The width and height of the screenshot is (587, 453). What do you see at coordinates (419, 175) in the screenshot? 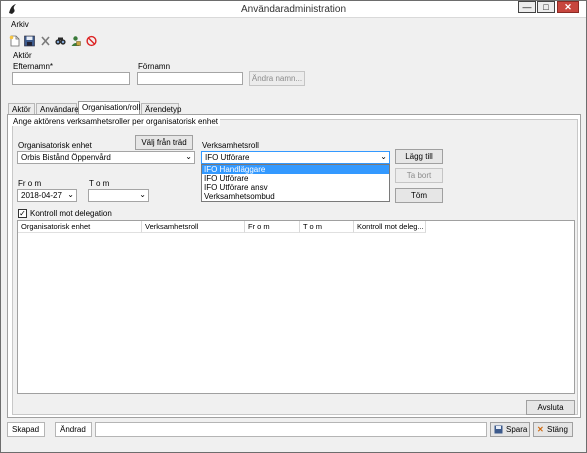
I see `ta-bort-button: Ta bort` at bounding box center [419, 175].